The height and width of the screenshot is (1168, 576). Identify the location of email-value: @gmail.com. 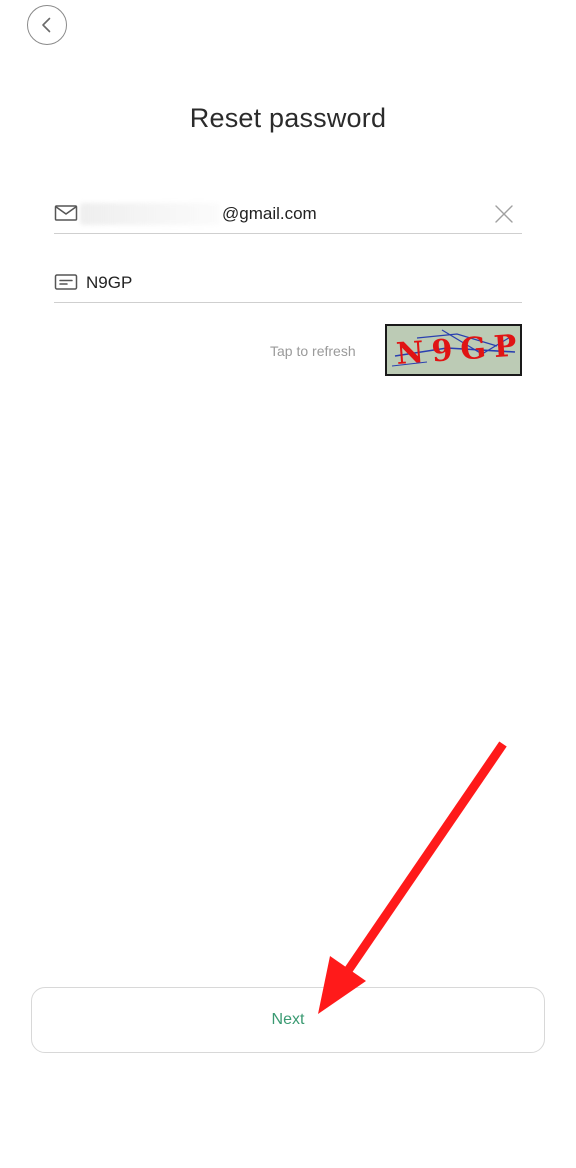
(269, 213).